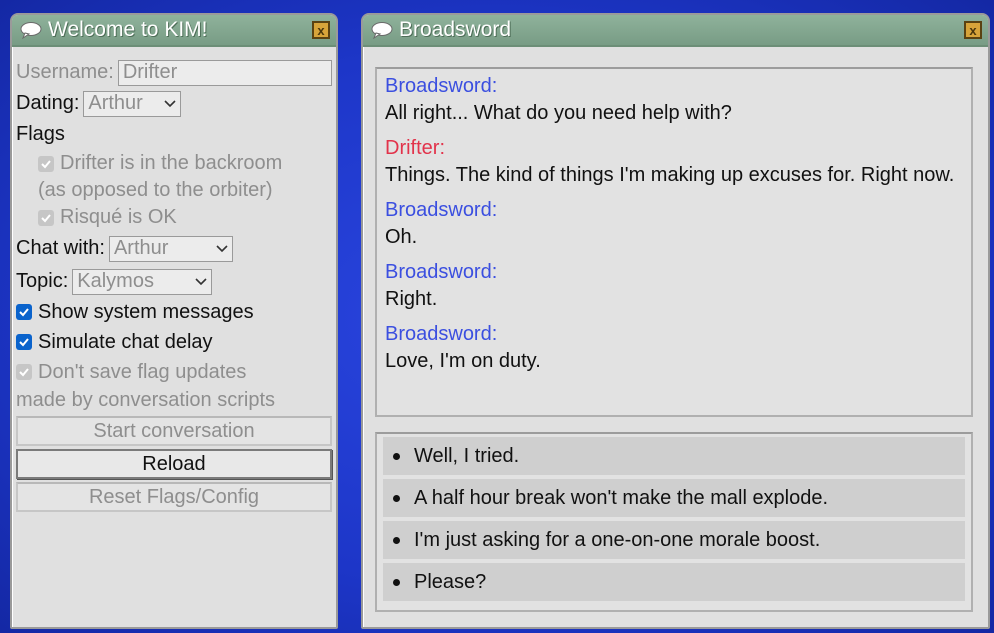  Describe the element at coordinates (174, 431) in the screenshot. I see `start-conversation-button: Start conversation` at that location.